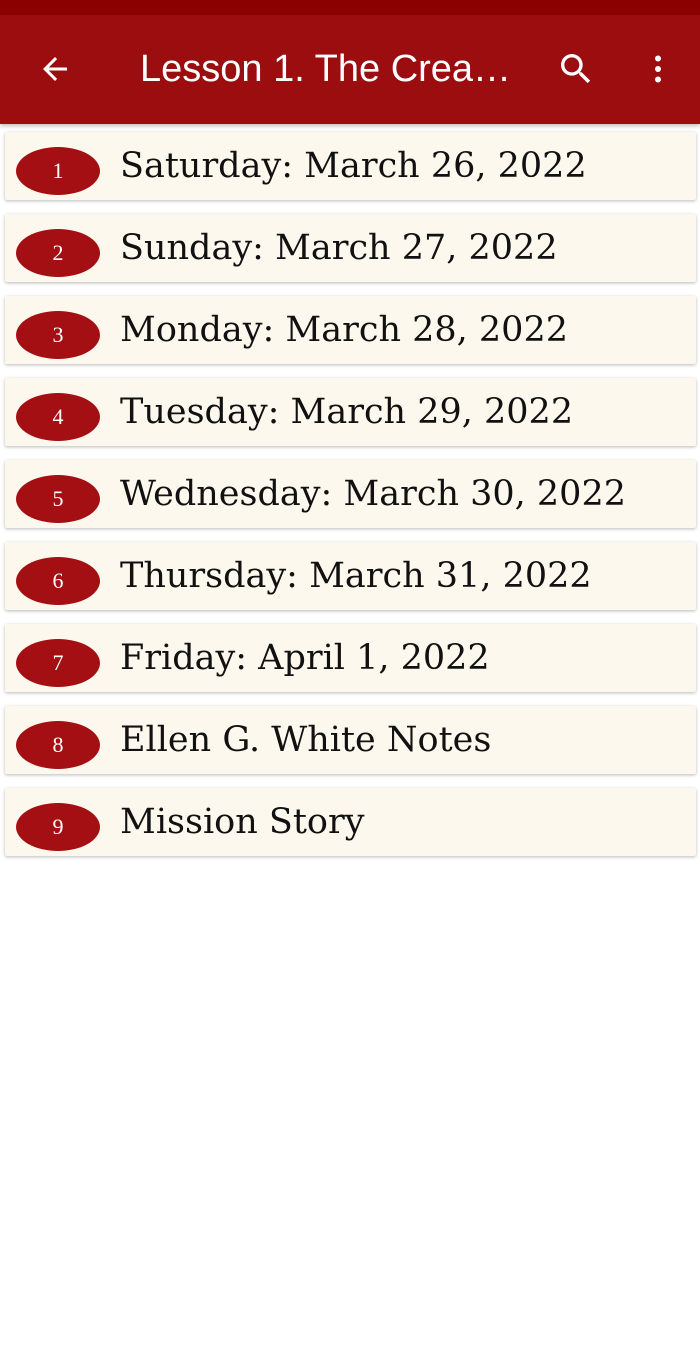 The height and width of the screenshot is (1358, 700). I want to click on list-item-sunday: 2 Sunday: March 27, 2022, so click(350, 248).